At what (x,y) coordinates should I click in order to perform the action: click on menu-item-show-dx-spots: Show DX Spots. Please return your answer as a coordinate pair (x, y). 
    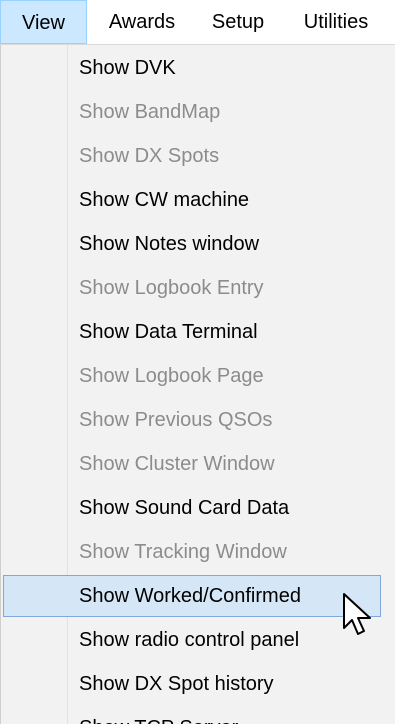
    Looking at the image, I should click on (192, 156).